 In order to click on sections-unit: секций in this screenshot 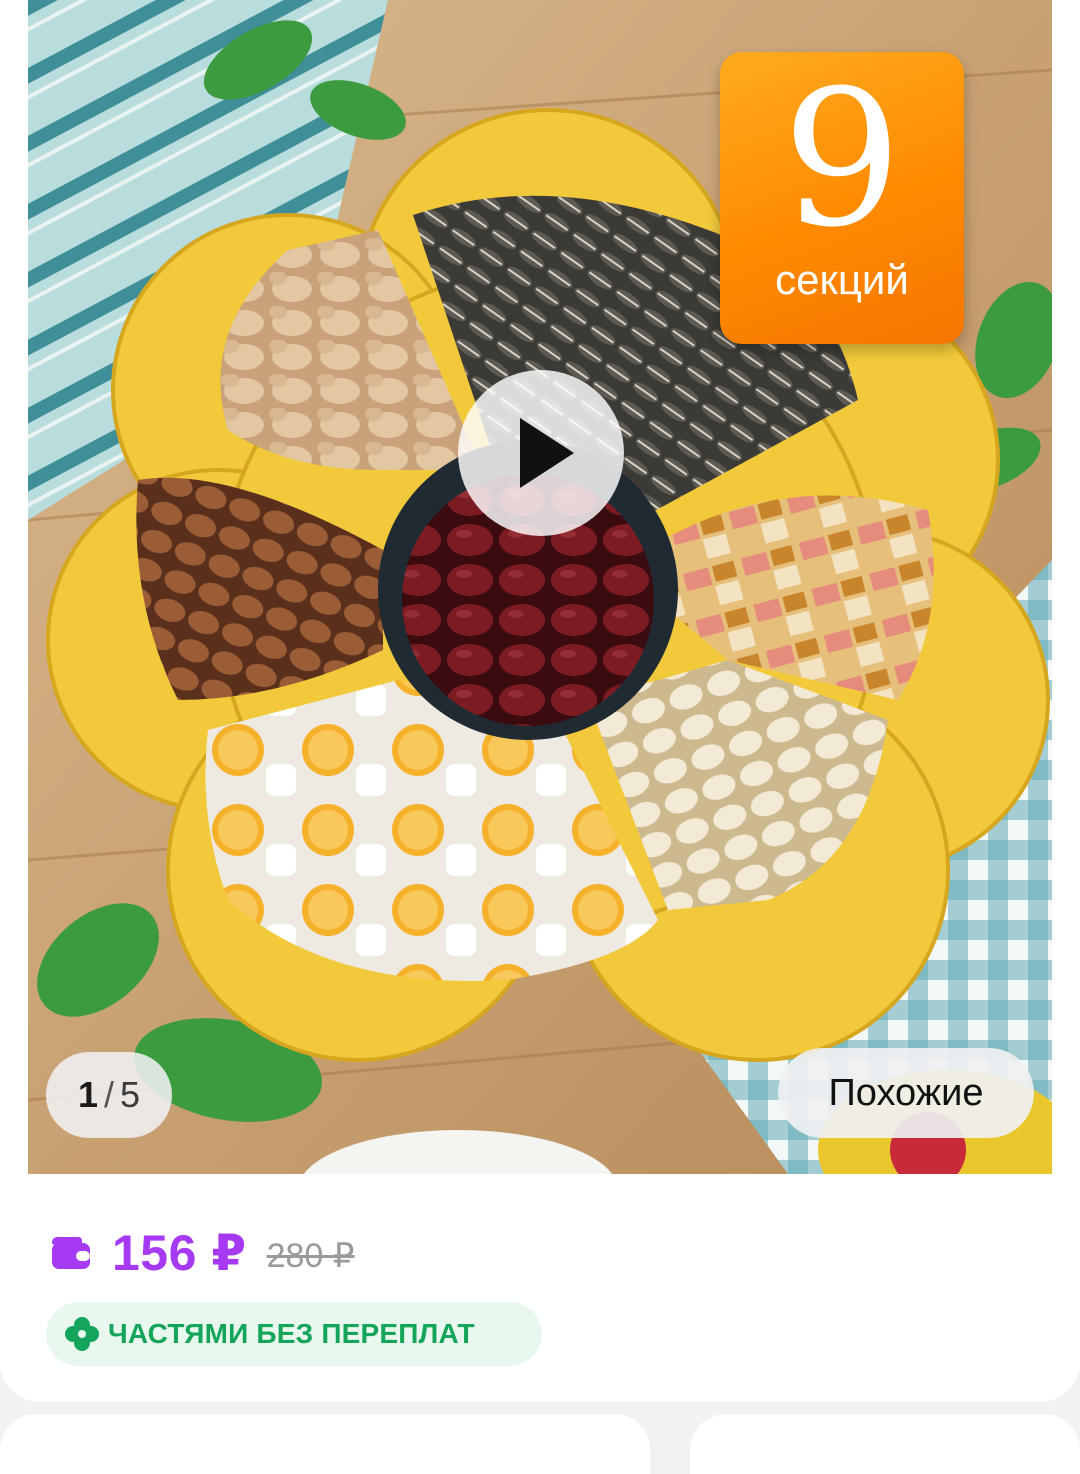, I will do `click(842, 279)`.